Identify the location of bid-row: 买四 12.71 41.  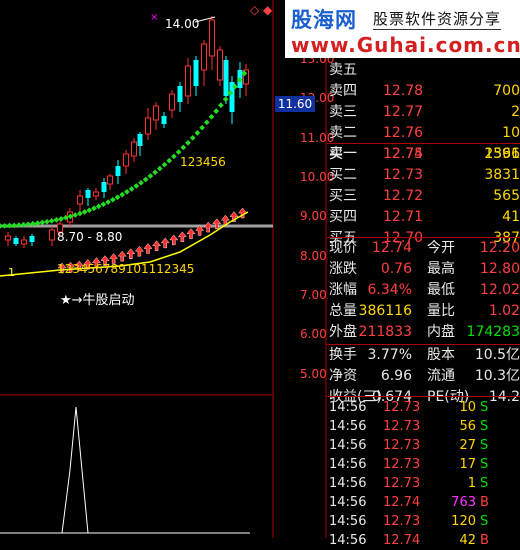
(423, 217).